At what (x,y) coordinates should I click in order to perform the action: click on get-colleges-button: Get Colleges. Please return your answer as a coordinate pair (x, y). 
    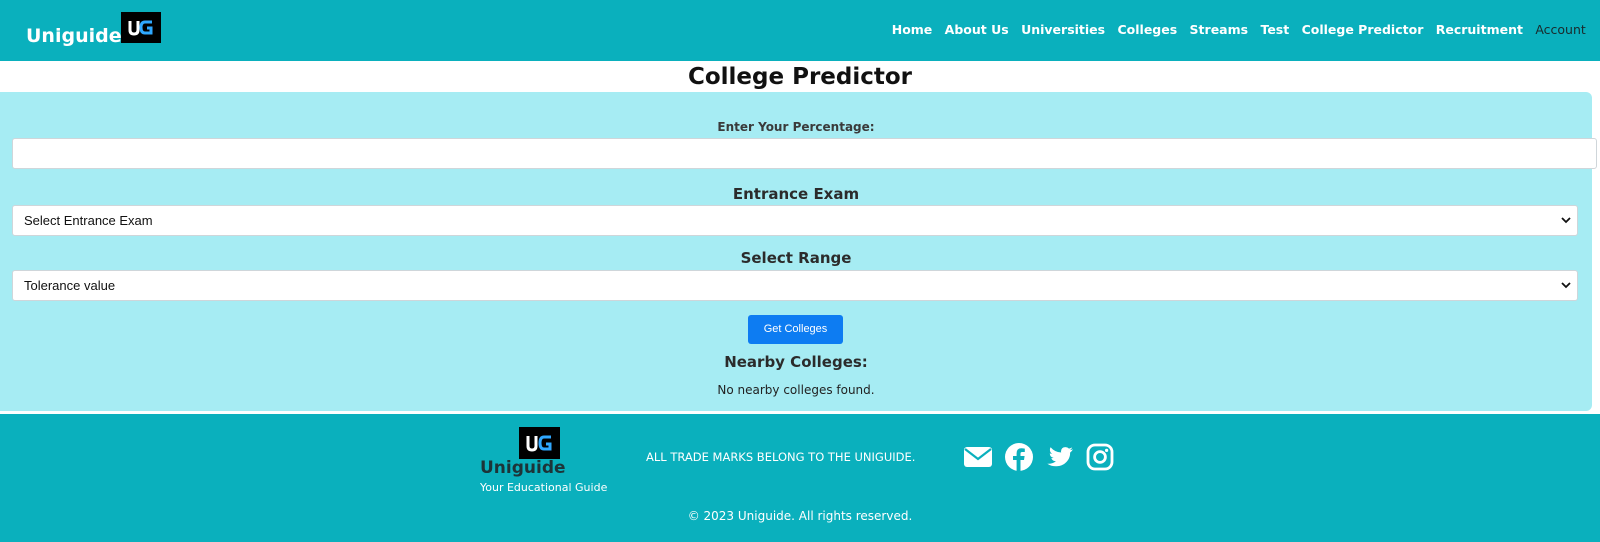
    Looking at the image, I should click on (795, 329).